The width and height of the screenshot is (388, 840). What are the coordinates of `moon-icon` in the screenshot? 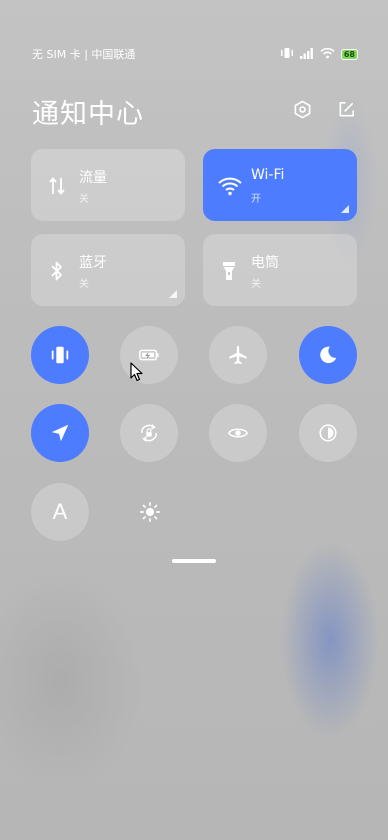 It's located at (328, 355).